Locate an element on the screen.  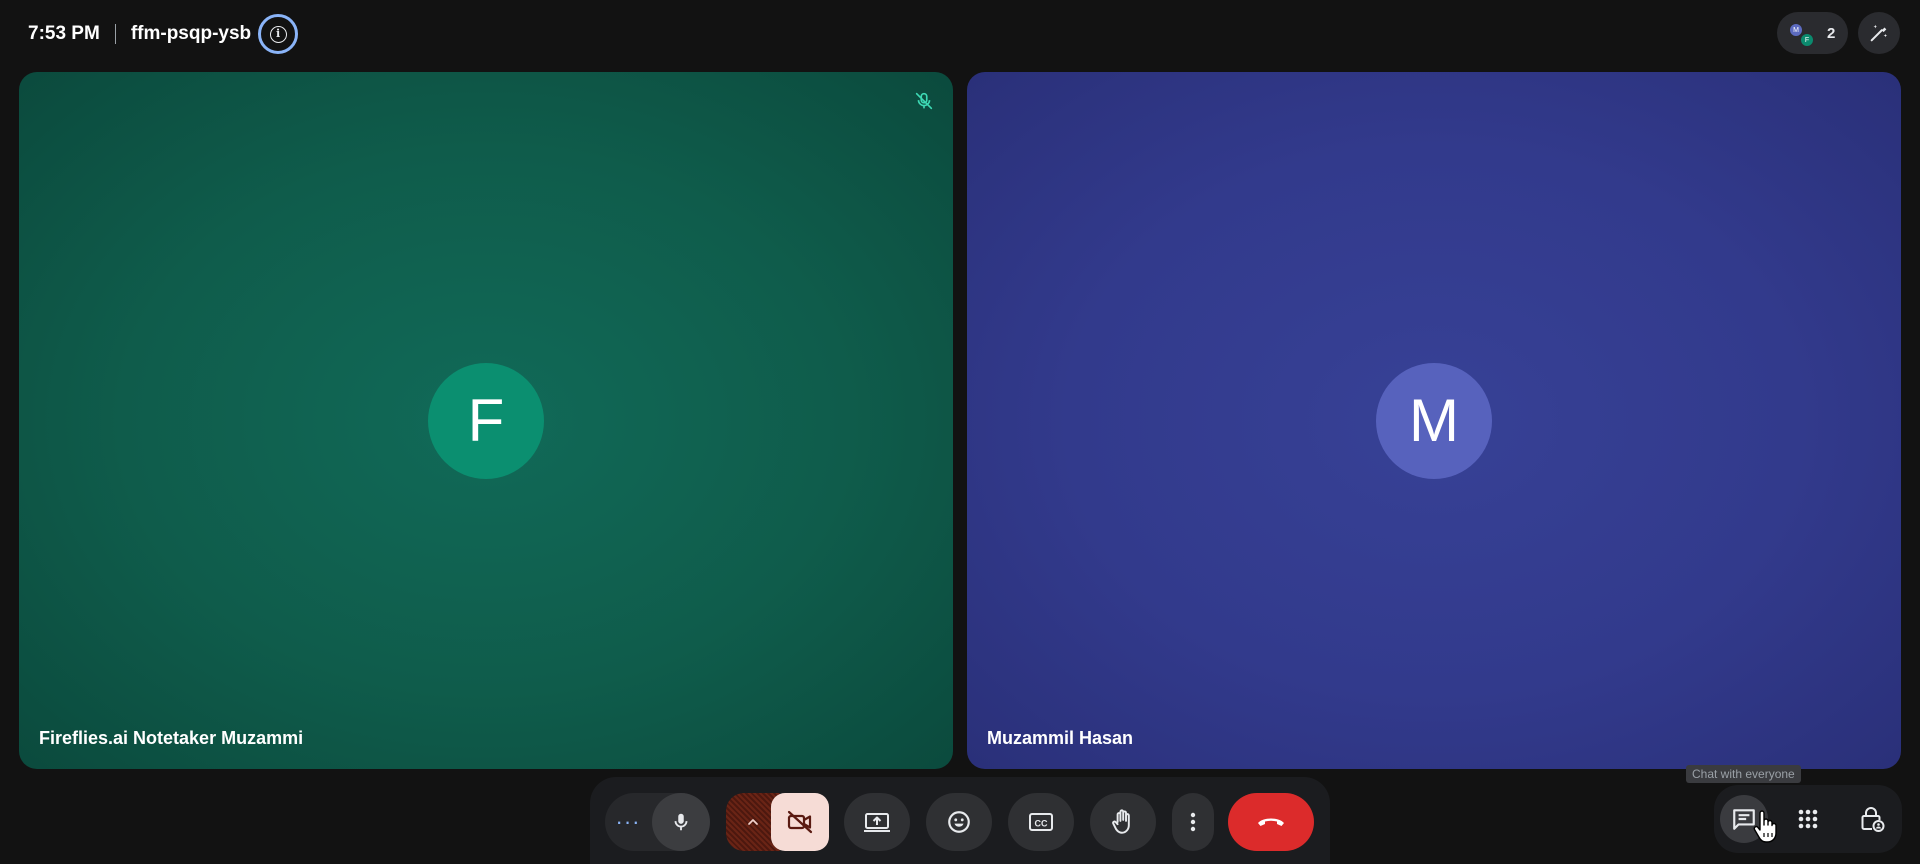
reactions-button is located at coordinates (959, 822).